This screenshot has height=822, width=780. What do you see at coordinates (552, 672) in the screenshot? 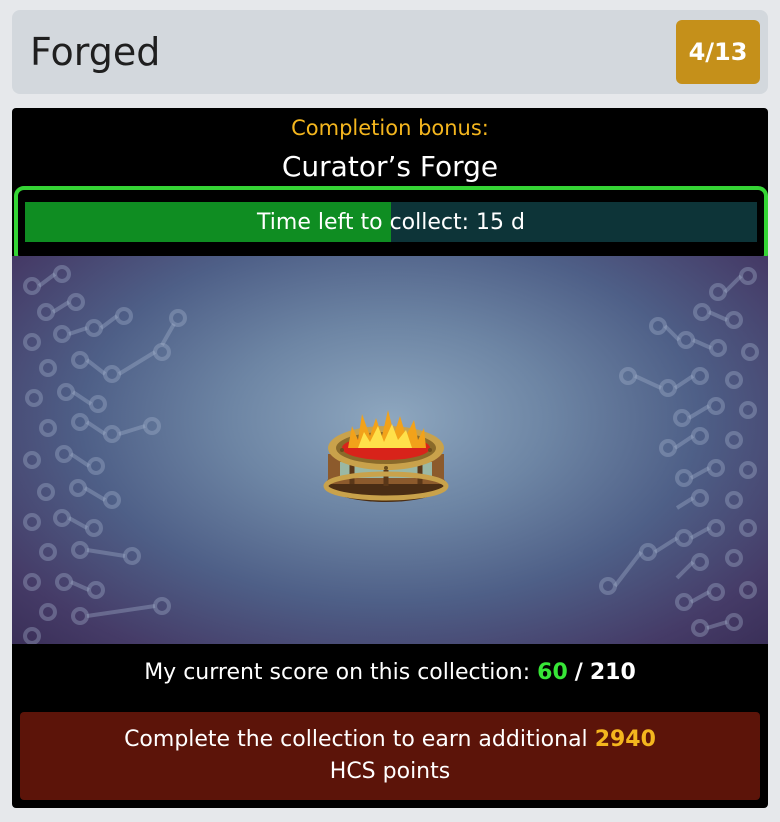
I see `score-current-value: 60` at bounding box center [552, 672].